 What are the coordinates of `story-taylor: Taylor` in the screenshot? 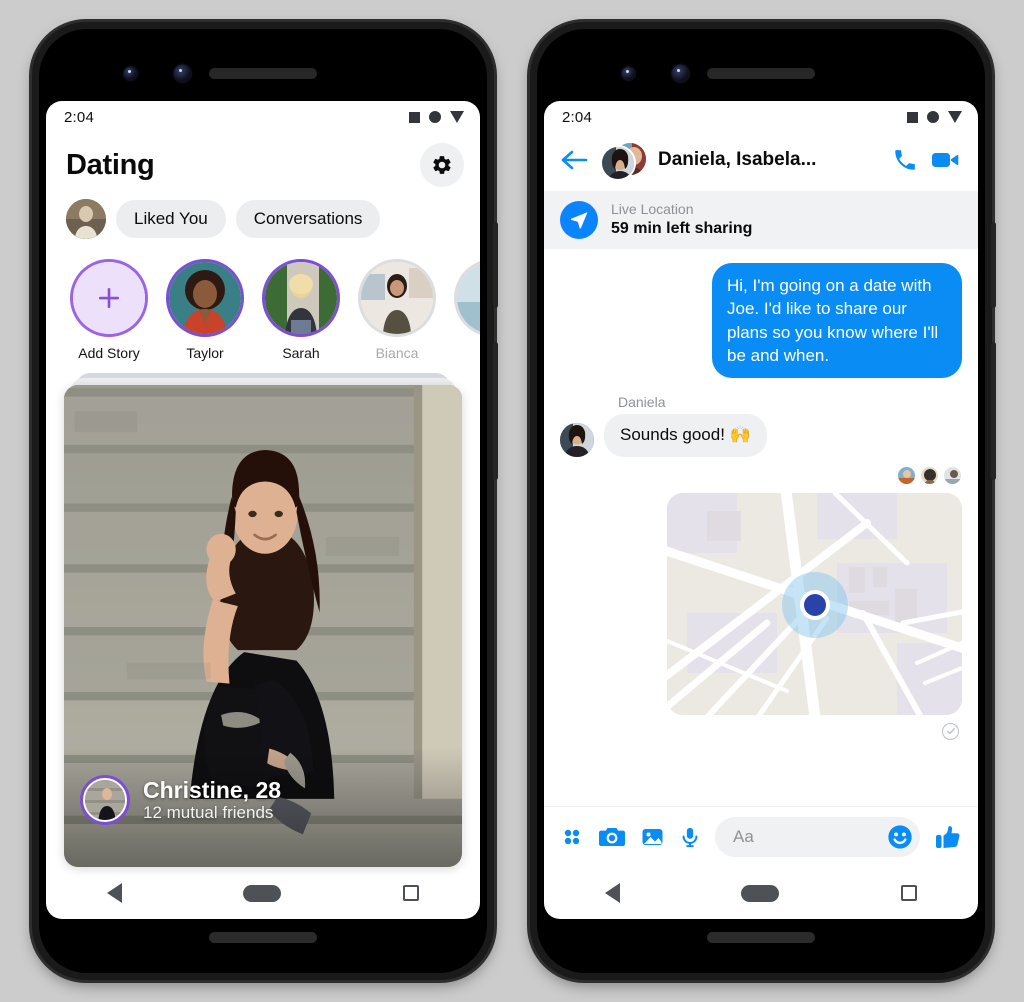 It's located at (205, 310).